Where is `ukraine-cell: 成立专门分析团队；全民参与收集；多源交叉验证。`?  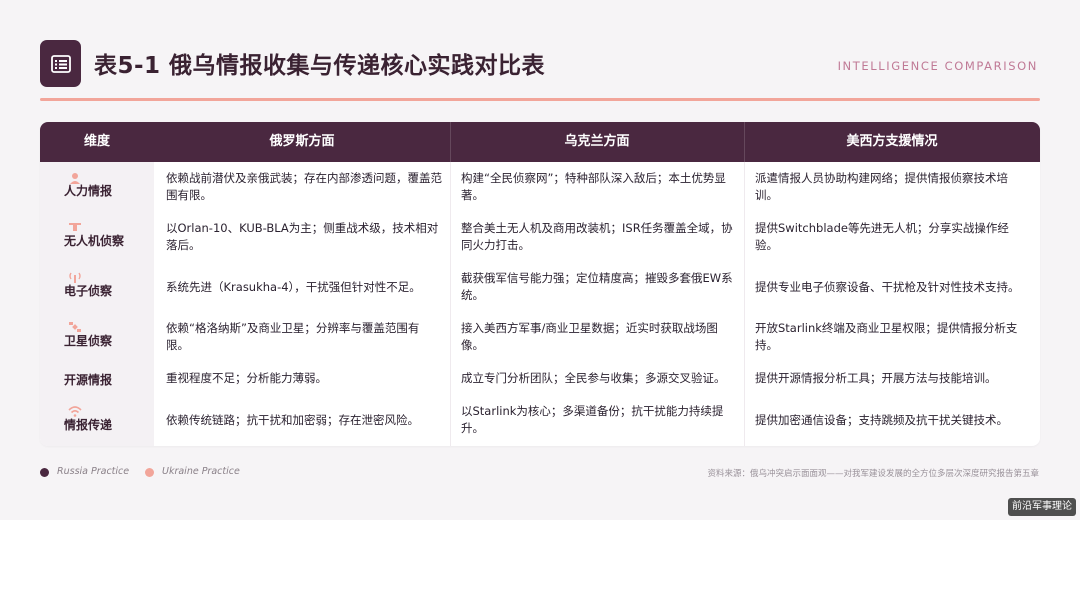
ukraine-cell: 成立专门分析团队；全民参与收集；多源交叉验证。 is located at coordinates (593, 378).